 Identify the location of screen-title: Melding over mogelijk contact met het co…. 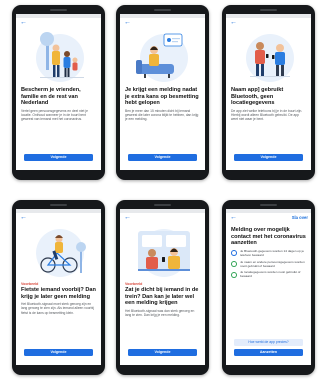
(268, 237).